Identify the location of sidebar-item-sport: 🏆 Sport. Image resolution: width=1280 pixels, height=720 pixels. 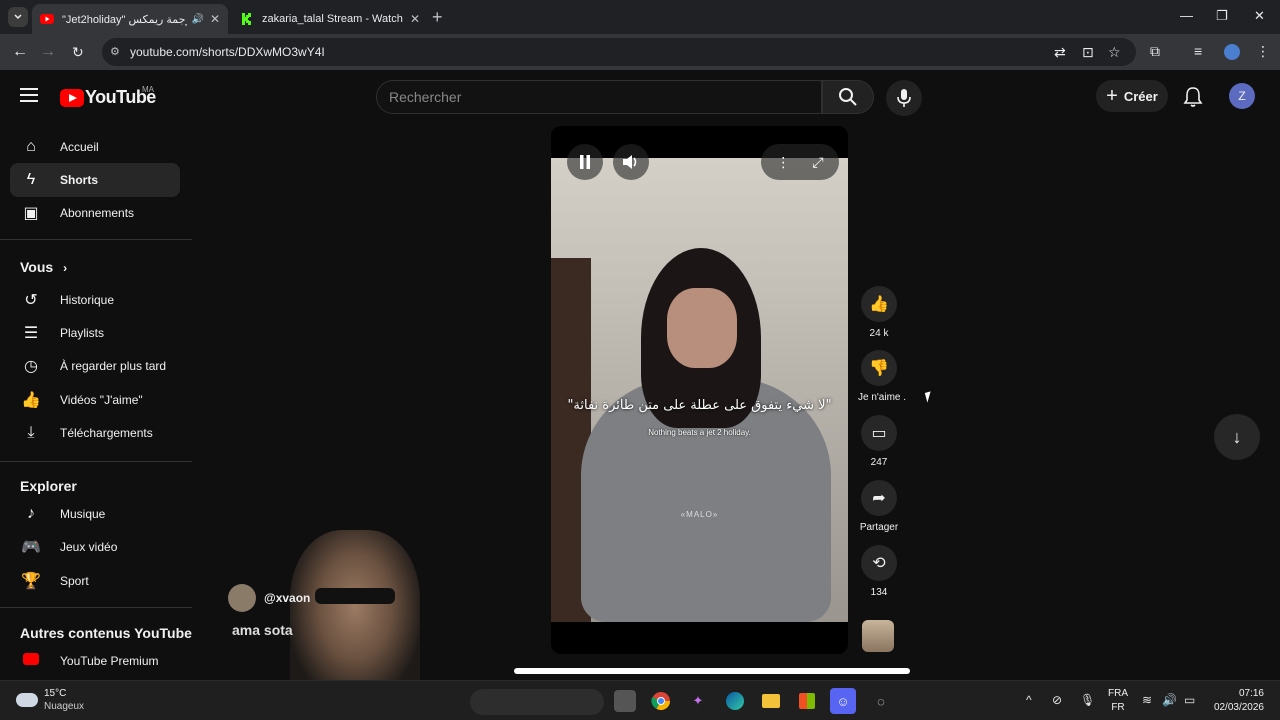
(95, 581).